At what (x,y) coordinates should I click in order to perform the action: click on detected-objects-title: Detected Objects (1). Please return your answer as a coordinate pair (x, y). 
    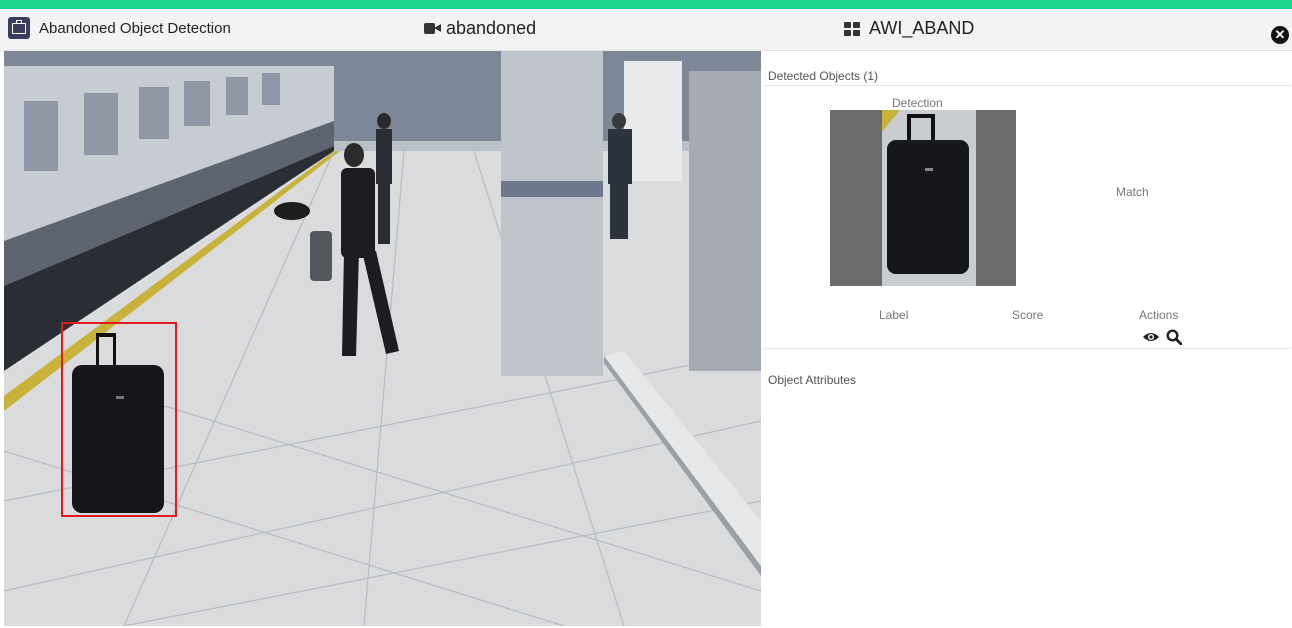
    Looking at the image, I should click on (823, 76).